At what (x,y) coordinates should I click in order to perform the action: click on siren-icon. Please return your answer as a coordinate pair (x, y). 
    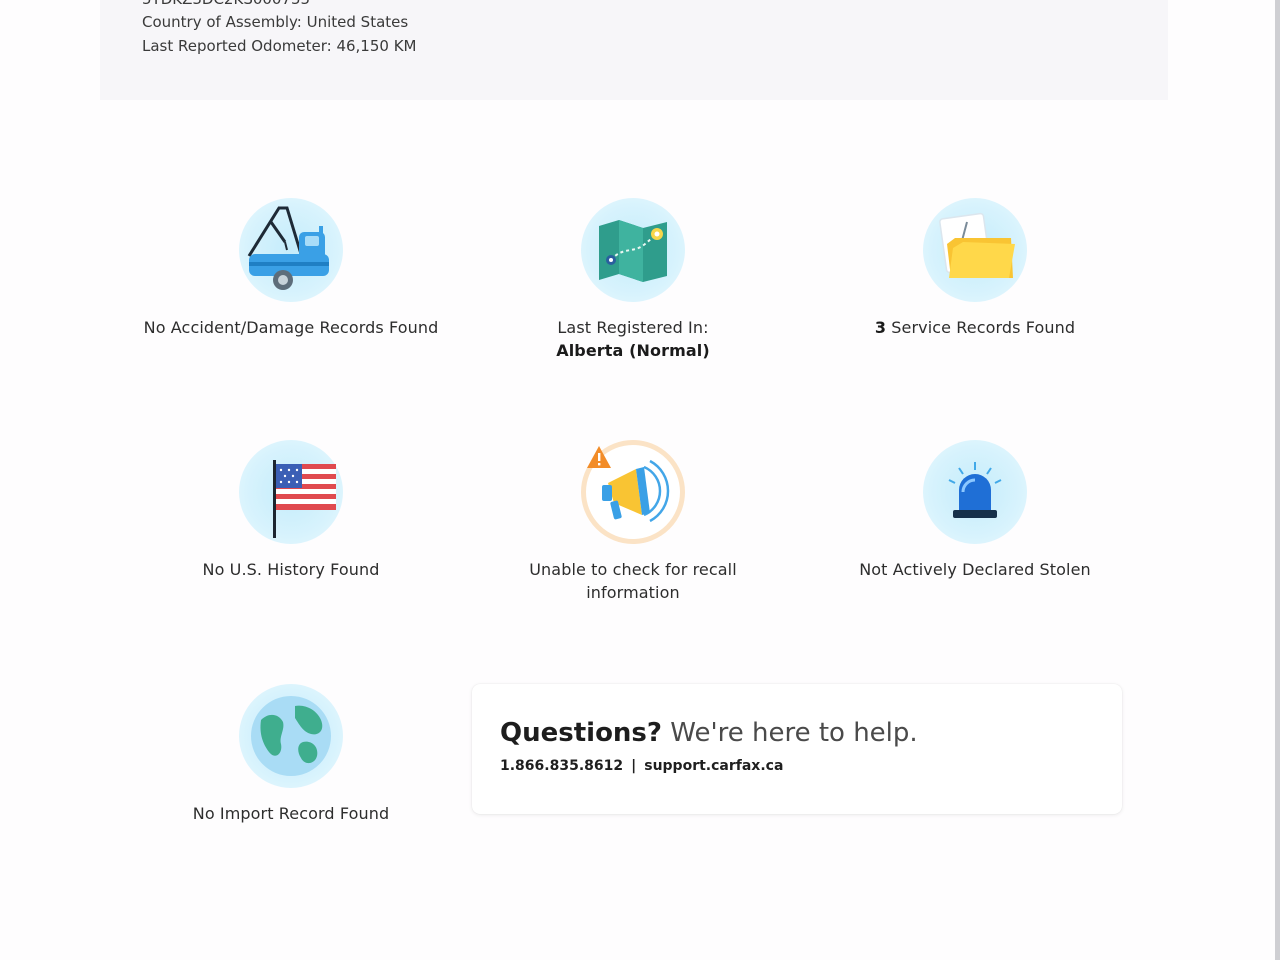
    Looking at the image, I should click on (975, 492).